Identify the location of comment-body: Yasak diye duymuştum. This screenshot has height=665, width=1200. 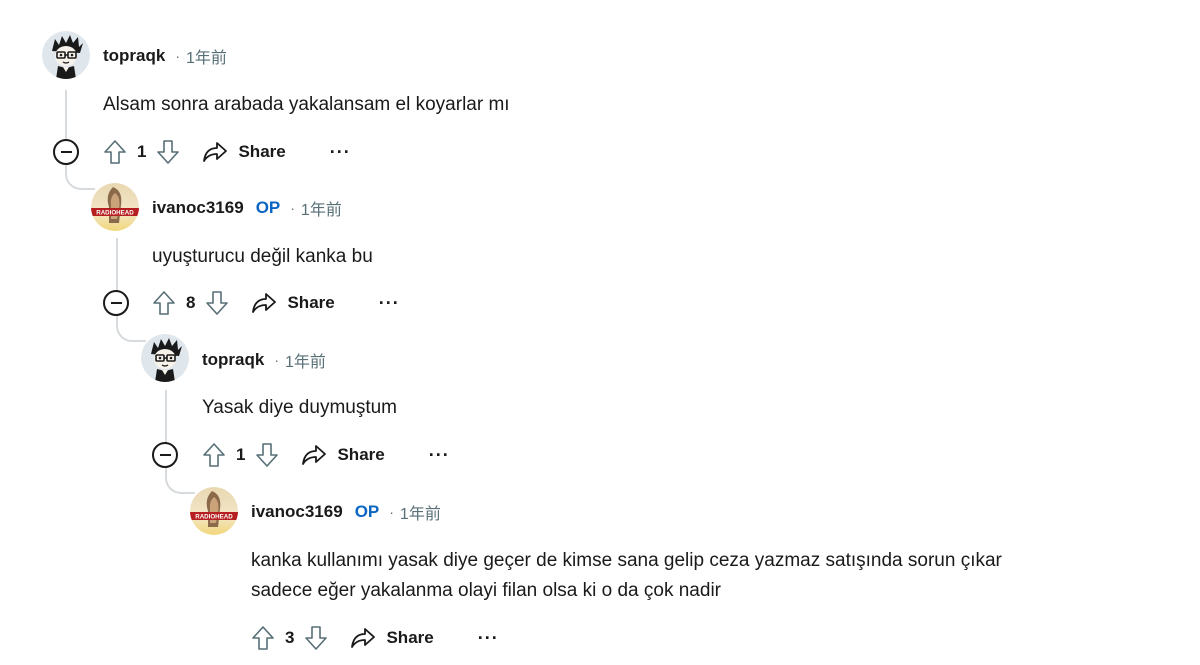
(299, 408).